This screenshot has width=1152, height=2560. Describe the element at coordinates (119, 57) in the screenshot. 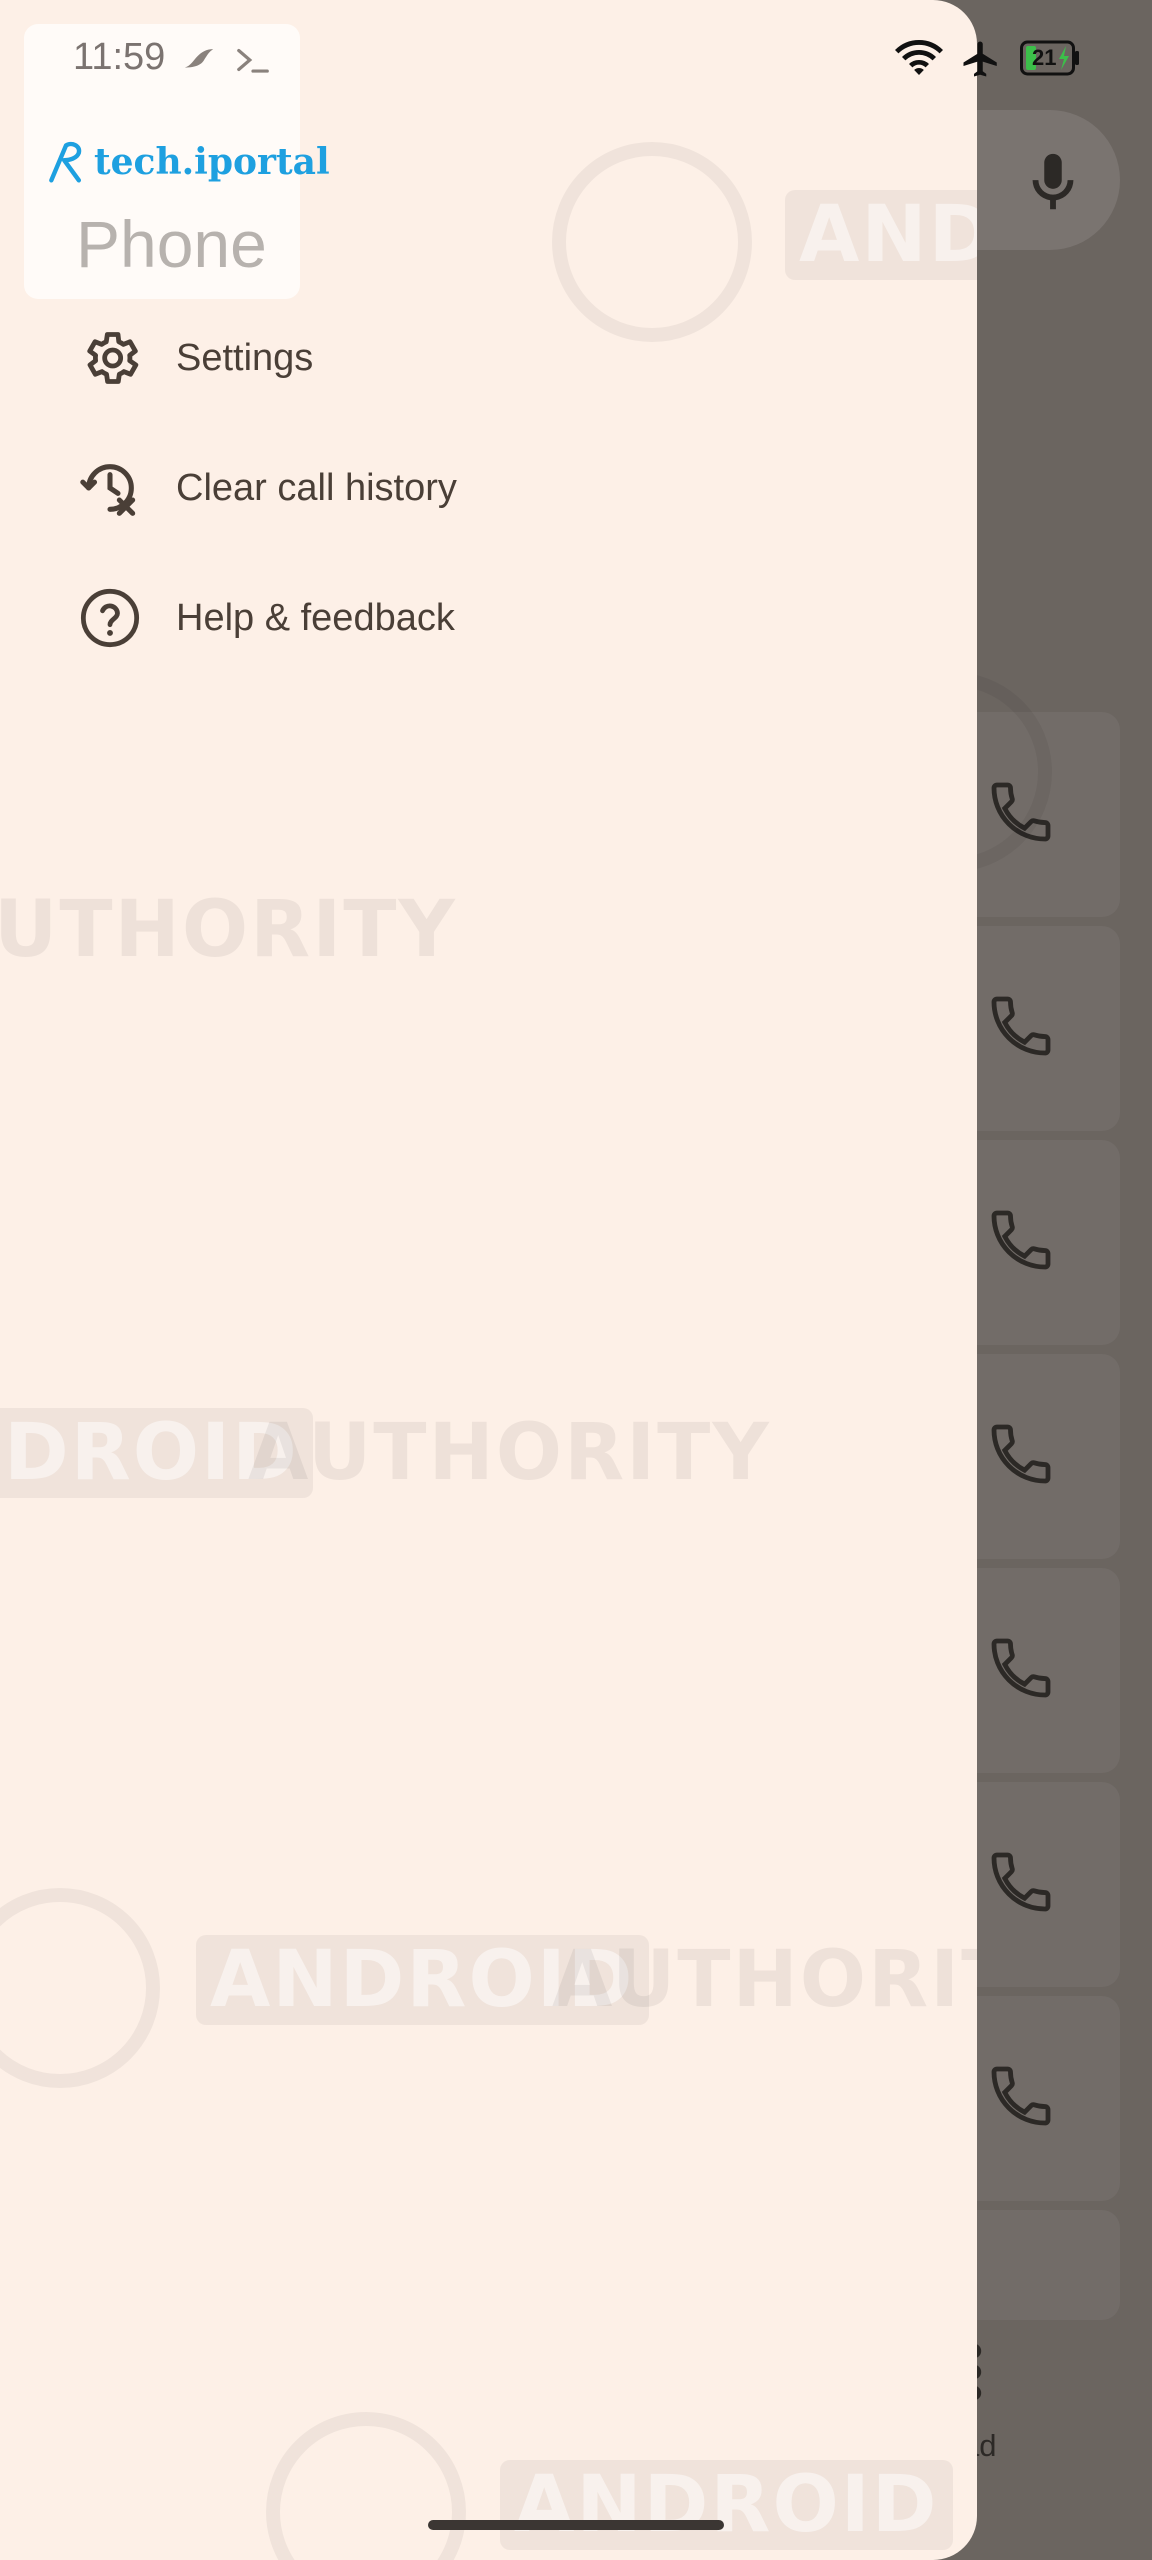

I see `status-time: 11:59` at that location.